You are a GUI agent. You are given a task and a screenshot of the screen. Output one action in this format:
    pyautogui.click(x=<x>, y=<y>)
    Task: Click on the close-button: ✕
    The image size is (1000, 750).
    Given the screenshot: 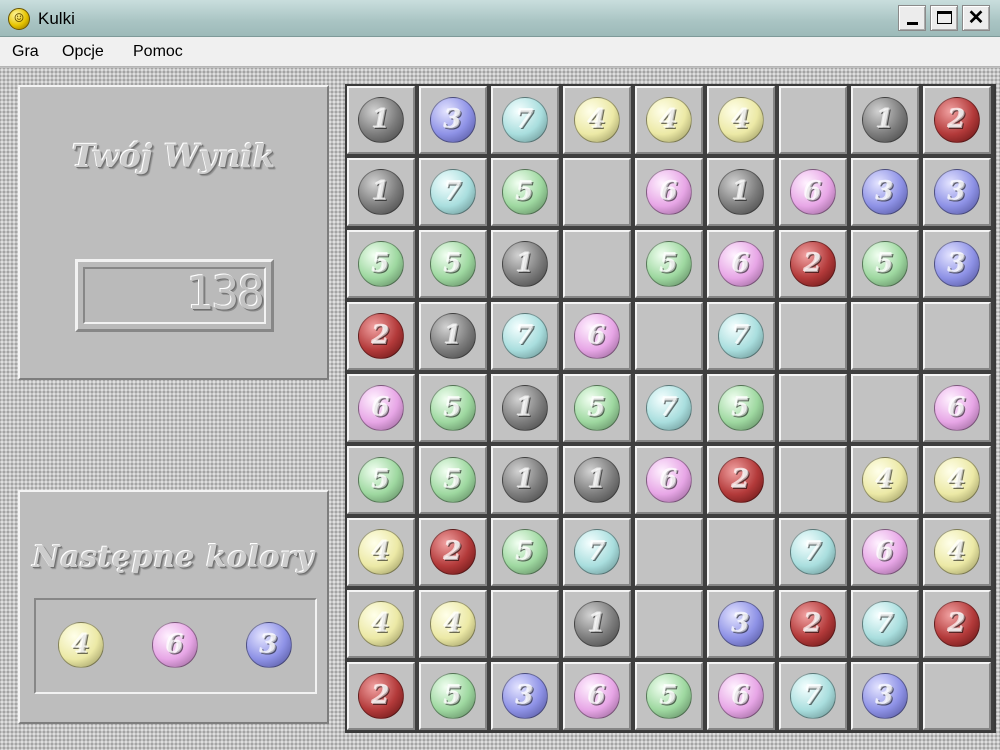 What is the action you would take?
    pyautogui.click(x=976, y=18)
    